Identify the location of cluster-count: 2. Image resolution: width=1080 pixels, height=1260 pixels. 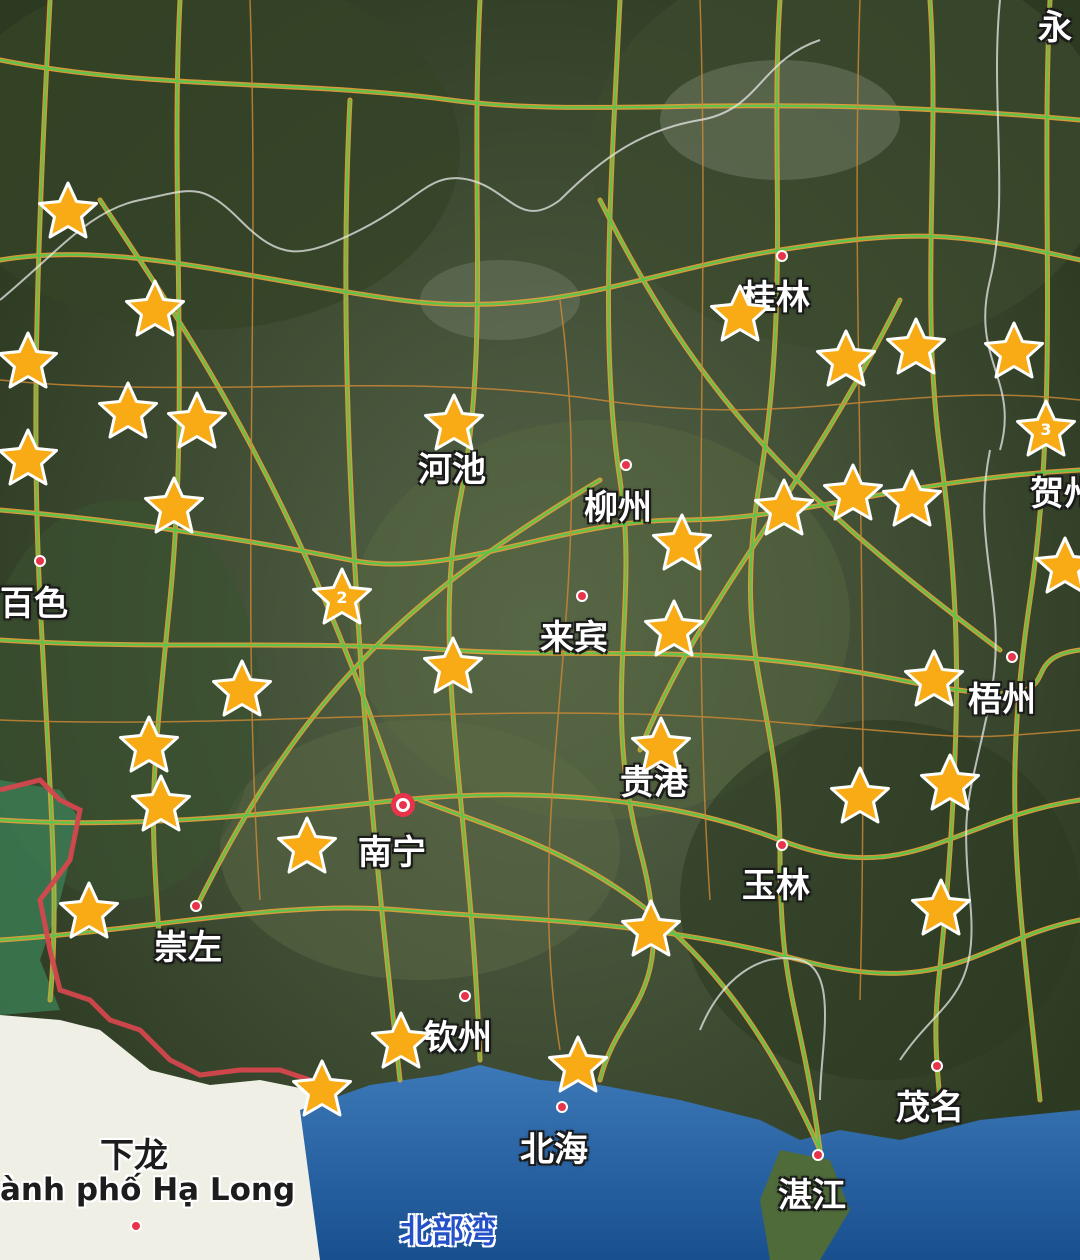
(342, 597).